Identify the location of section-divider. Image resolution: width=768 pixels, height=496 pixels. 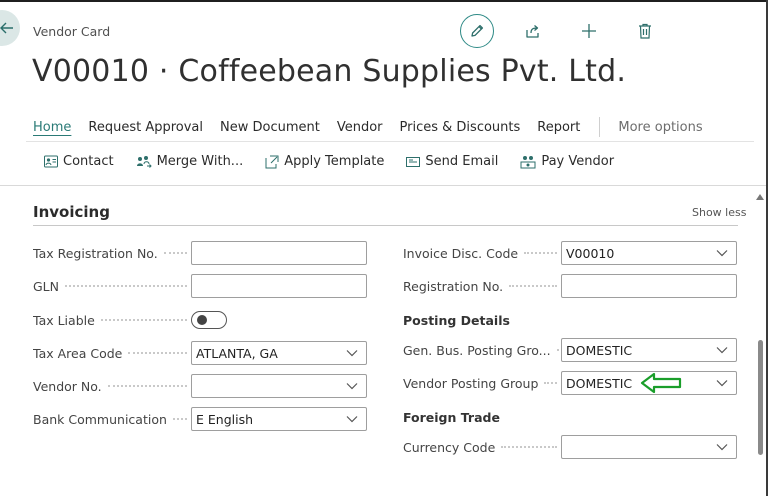
(385, 225).